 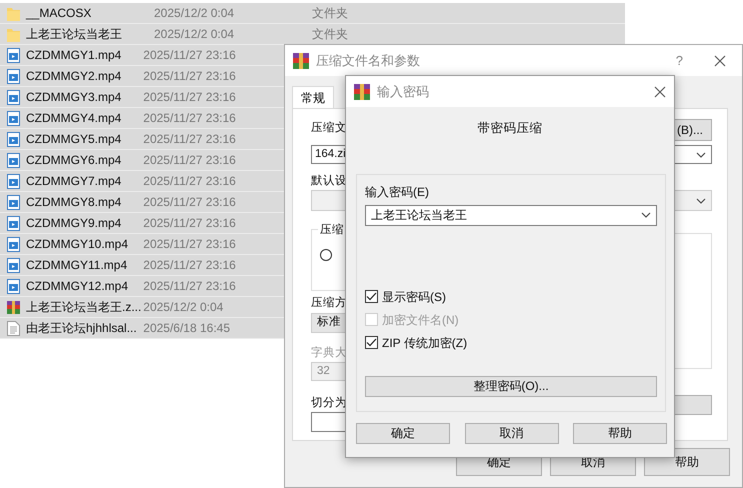 What do you see at coordinates (313, 97) in the screenshot?
I see `tab: 常规` at bounding box center [313, 97].